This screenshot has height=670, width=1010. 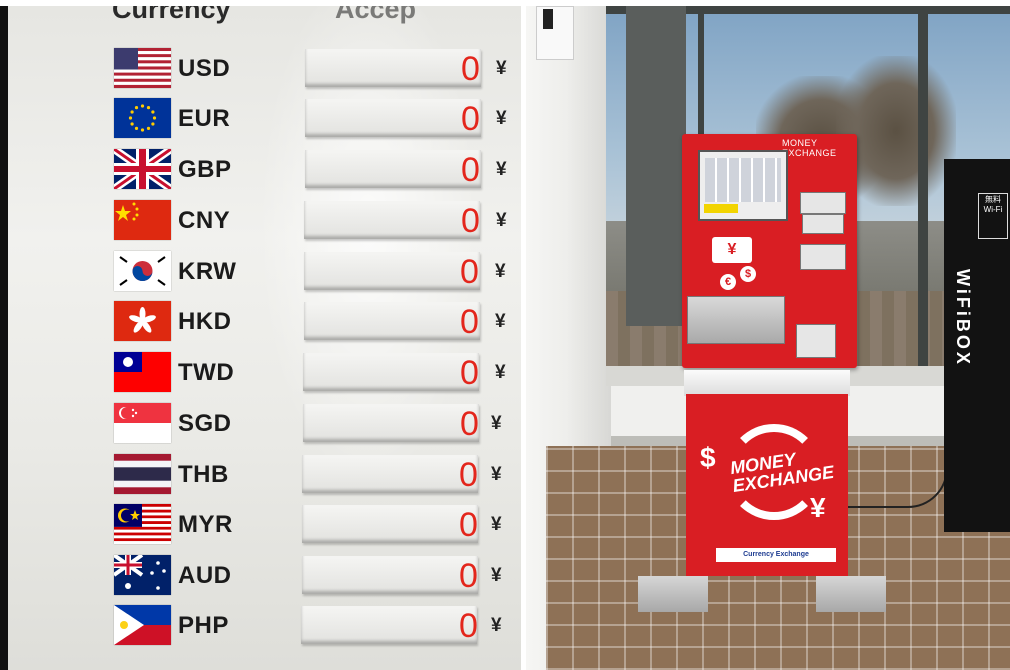 What do you see at coordinates (816, 341) in the screenshot?
I see `coin-tray` at bounding box center [816, 341].